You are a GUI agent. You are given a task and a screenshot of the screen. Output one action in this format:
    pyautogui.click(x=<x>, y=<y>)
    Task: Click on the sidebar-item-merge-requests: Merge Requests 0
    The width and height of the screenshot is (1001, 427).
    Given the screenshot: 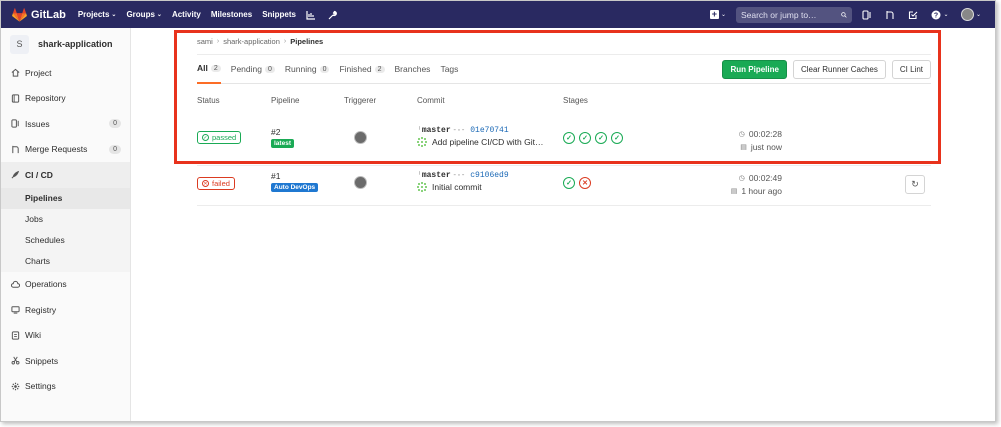 What is the action you would take?
    pyautogui.click(x=65, y=150)
    